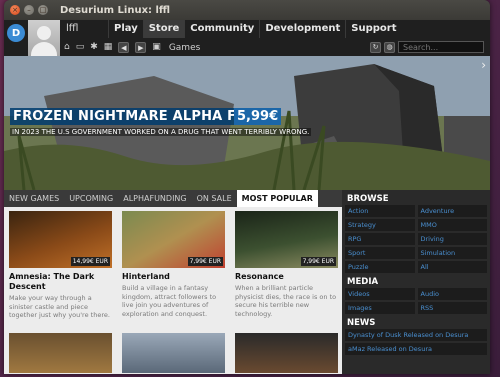  Describe the element at coordinates (452, 267) in the screenshot. I see `browse-all: All` at that location.